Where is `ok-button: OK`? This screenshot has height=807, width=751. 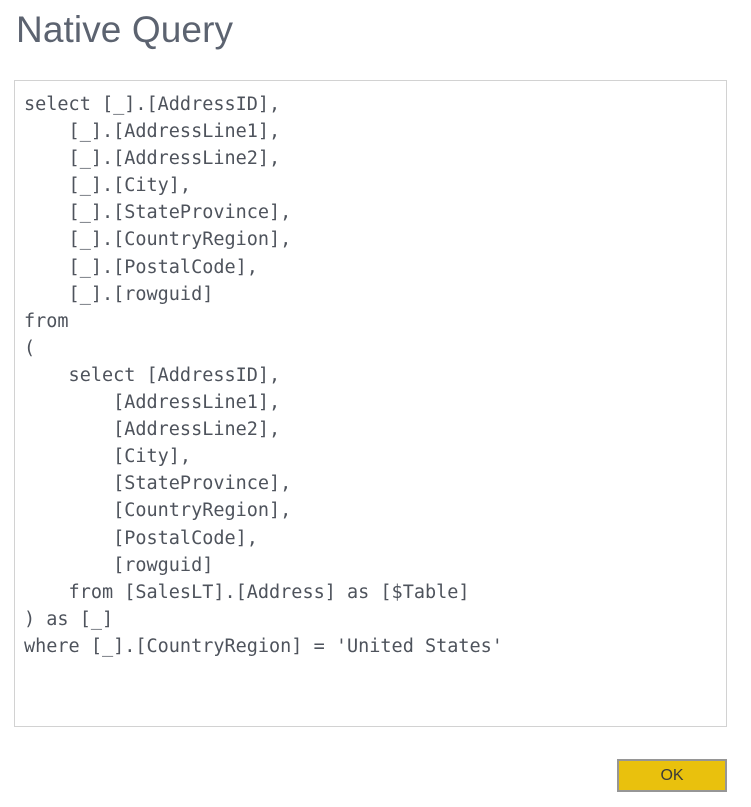
ok-button: OK is located at coordinates (672, 775).